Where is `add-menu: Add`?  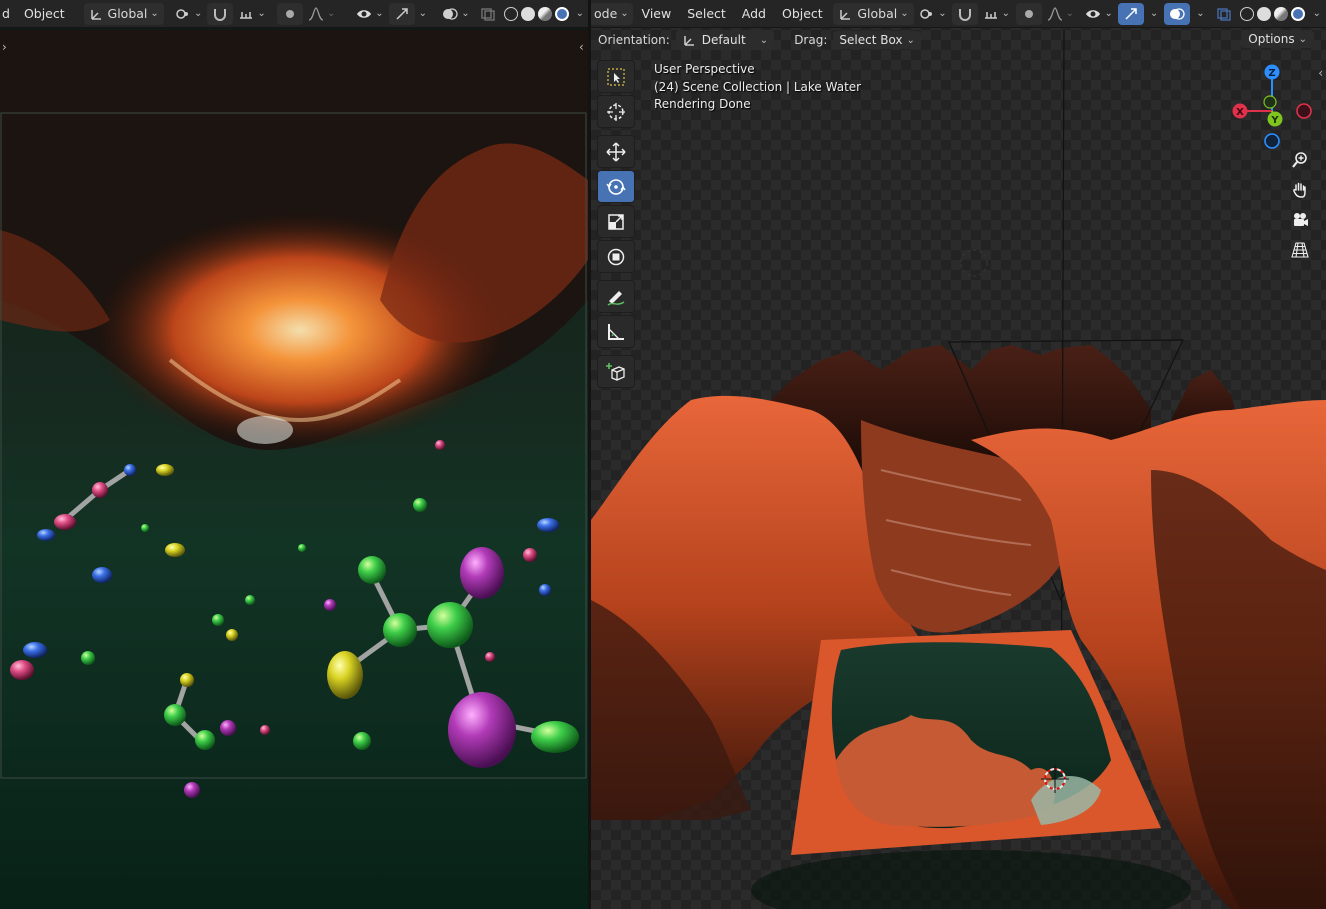 add-menu: Add is located at coordinates (754, 13).